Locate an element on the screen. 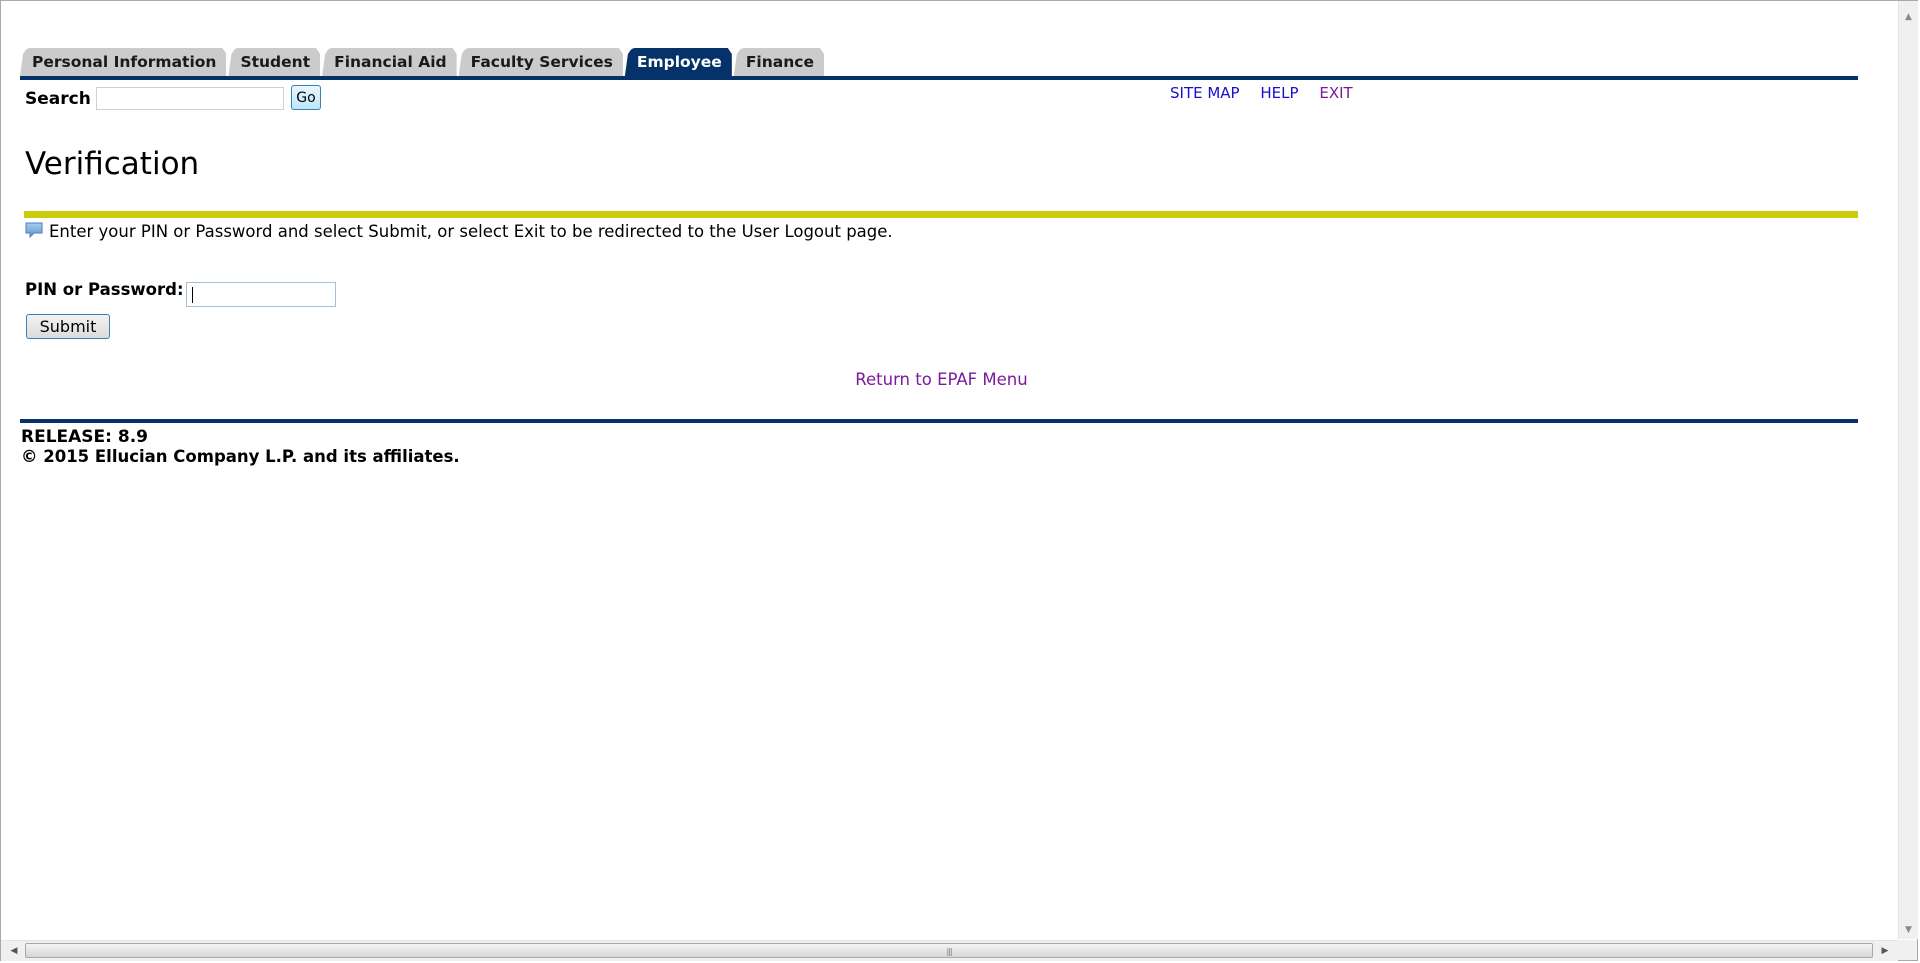 The width and height of the screenshot is (1920, 963). exit-link: EXIT is located at coordinates (1335, 93).